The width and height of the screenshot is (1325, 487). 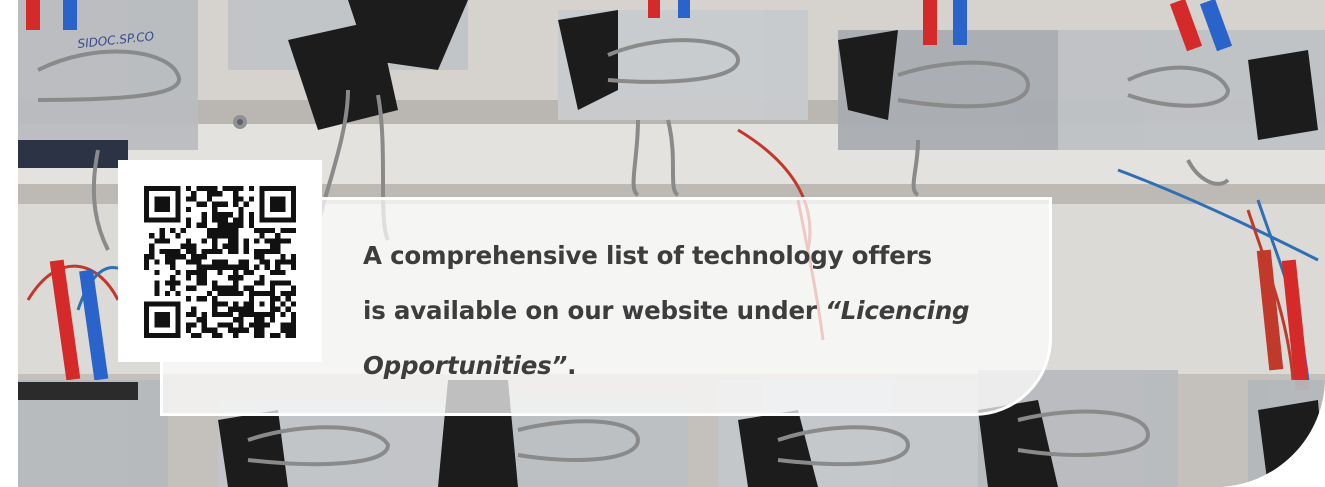 I want to click on callout-line-2: is available on our website under, so click(x=594, y=310).